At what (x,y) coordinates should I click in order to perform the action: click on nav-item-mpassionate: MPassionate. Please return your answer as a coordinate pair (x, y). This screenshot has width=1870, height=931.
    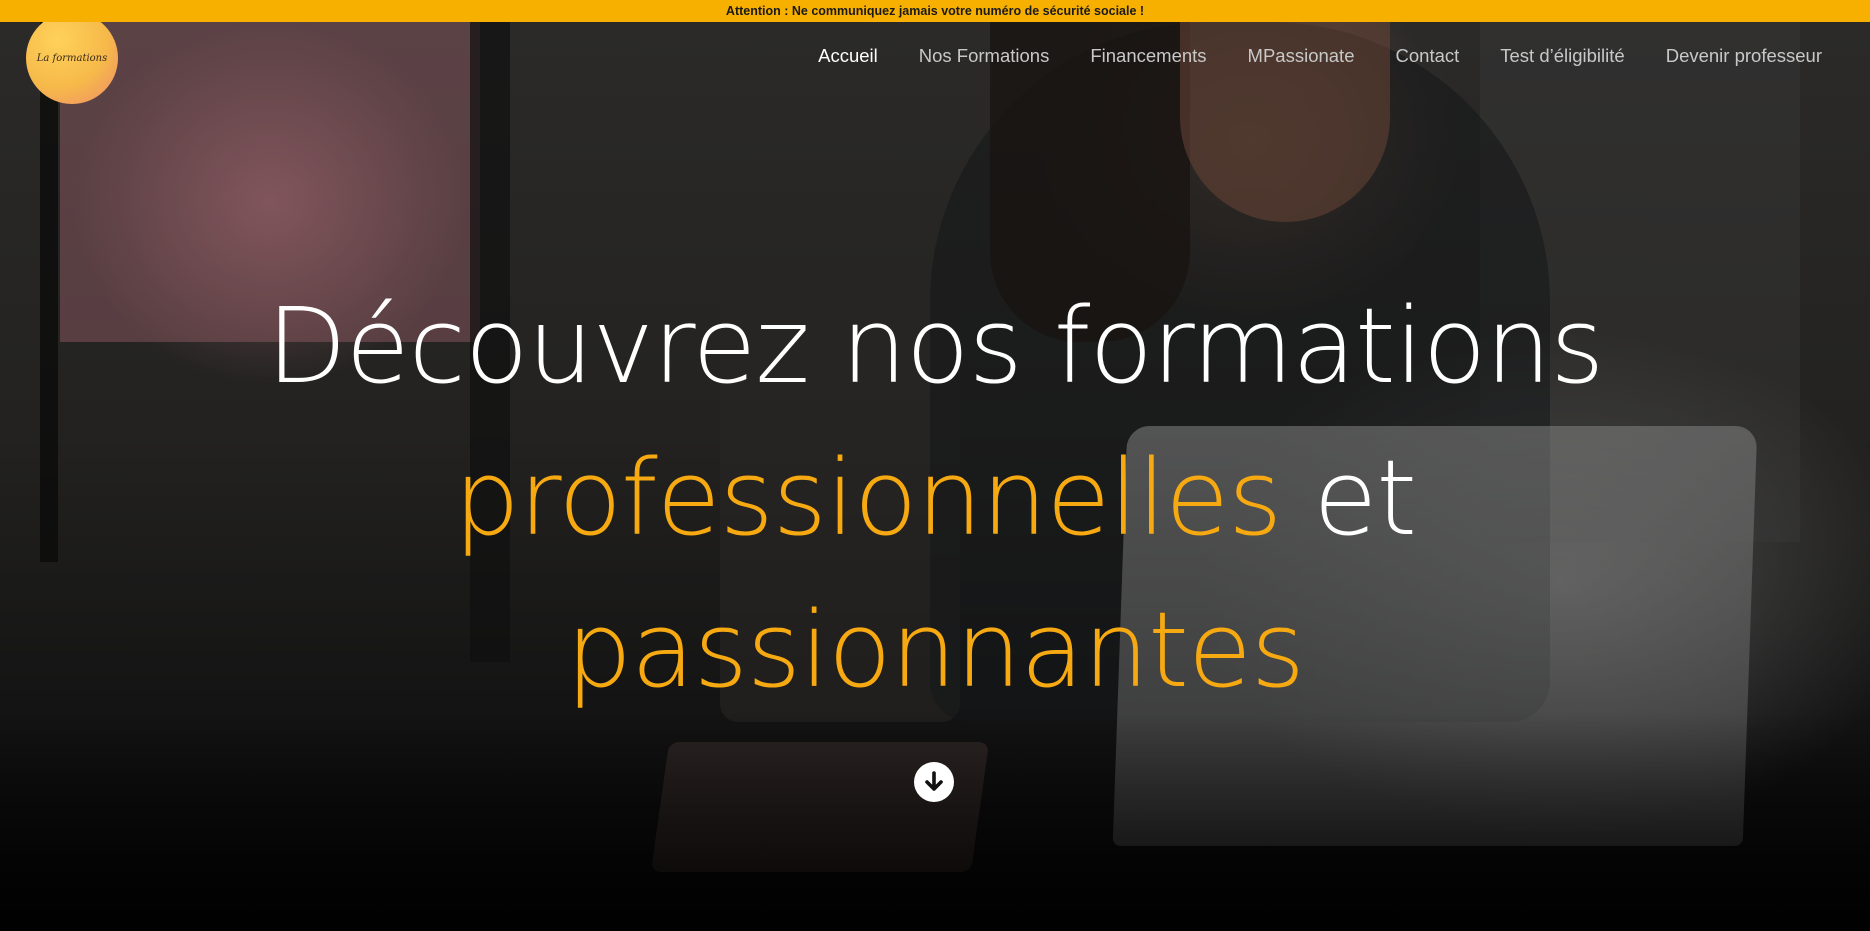
    Looking at the image, I should click on (1301, 56).